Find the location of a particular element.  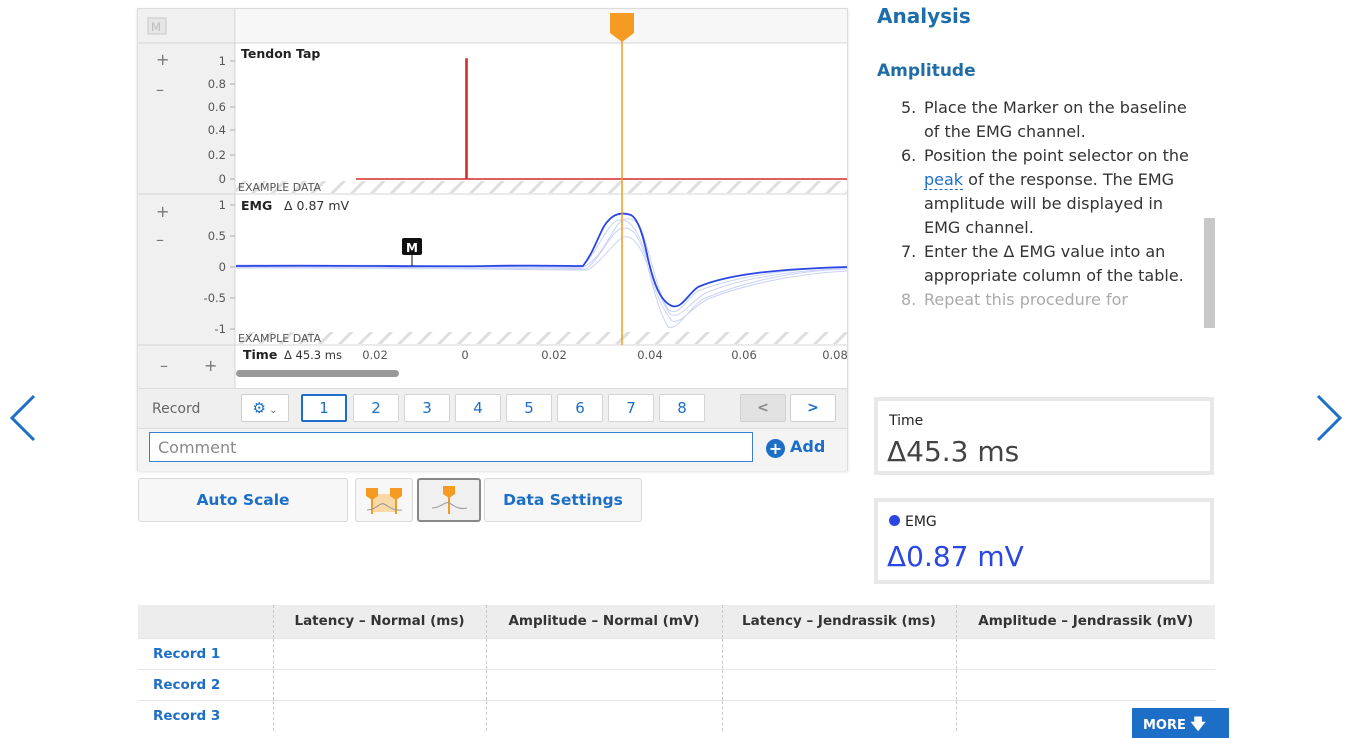

step-number: 8. is located at coordinates (909, 299).